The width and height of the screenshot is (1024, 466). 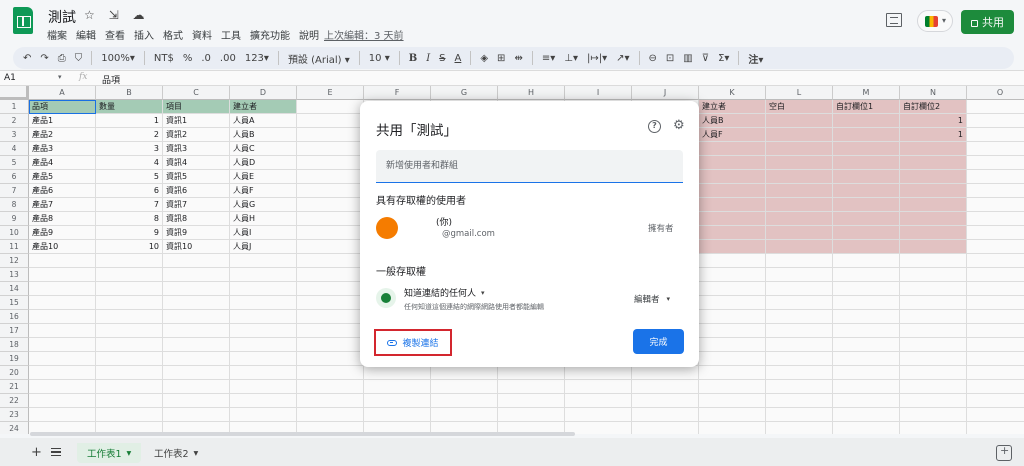 I want to click on copy-link-button: 複製連結, so click(x=413, y=342).